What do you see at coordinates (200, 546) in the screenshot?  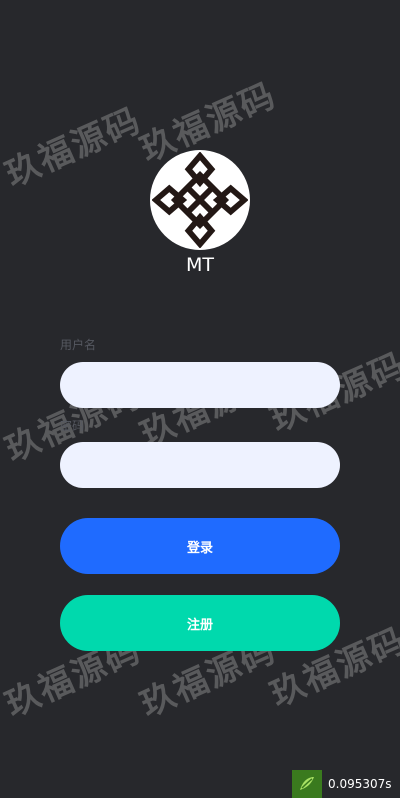 I see `login-button: 登录` at bounding box center [200, 546].